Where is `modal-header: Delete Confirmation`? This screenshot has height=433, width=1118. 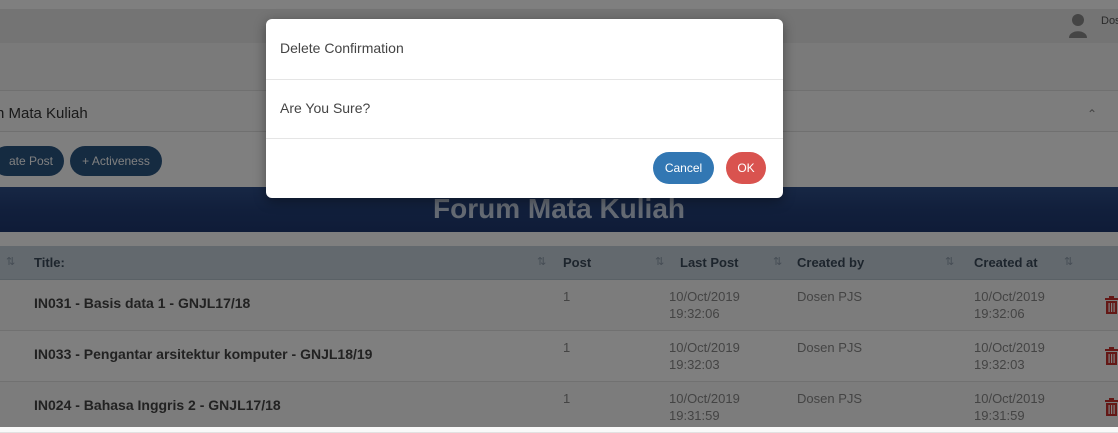
modal-header: Delete Confirmation is located at coordinates (524, 49).